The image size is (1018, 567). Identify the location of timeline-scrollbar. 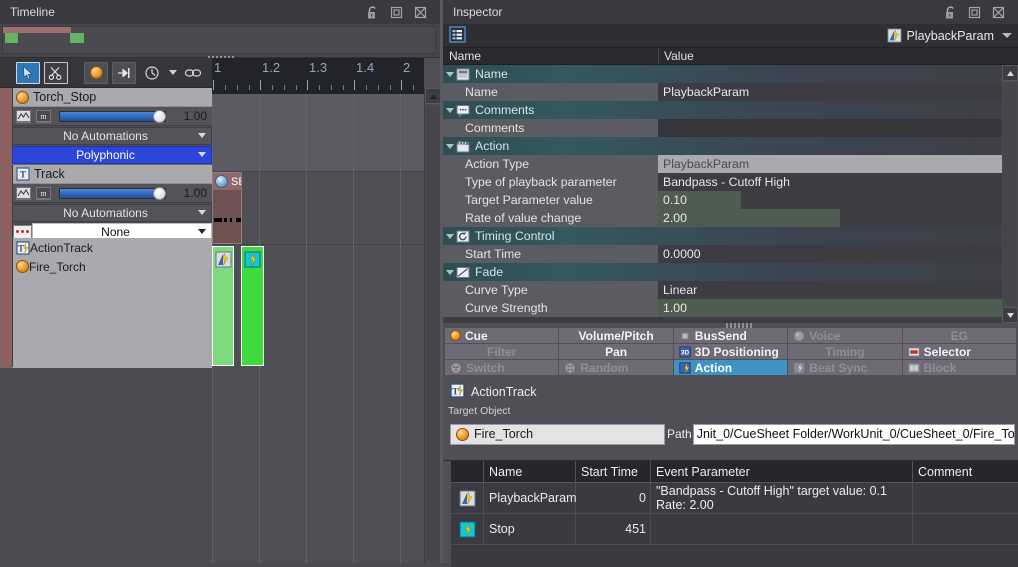
(432, 325).